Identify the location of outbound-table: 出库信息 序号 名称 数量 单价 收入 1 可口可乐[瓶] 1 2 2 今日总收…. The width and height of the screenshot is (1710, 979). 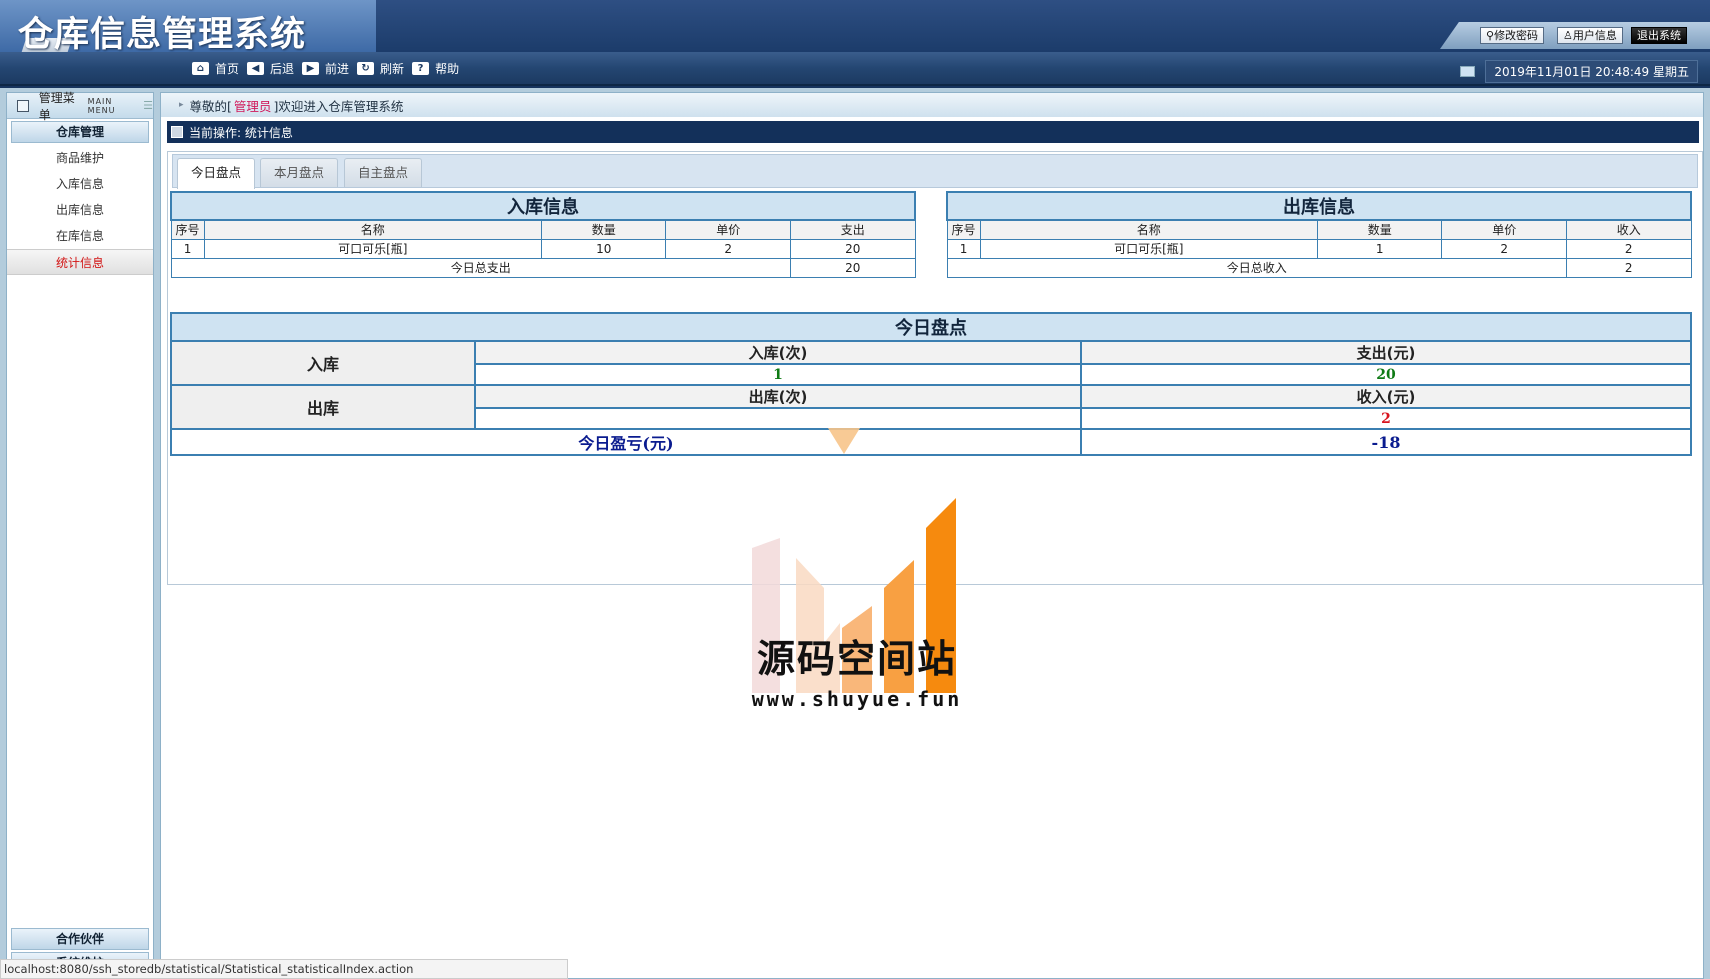
(1319, 234).